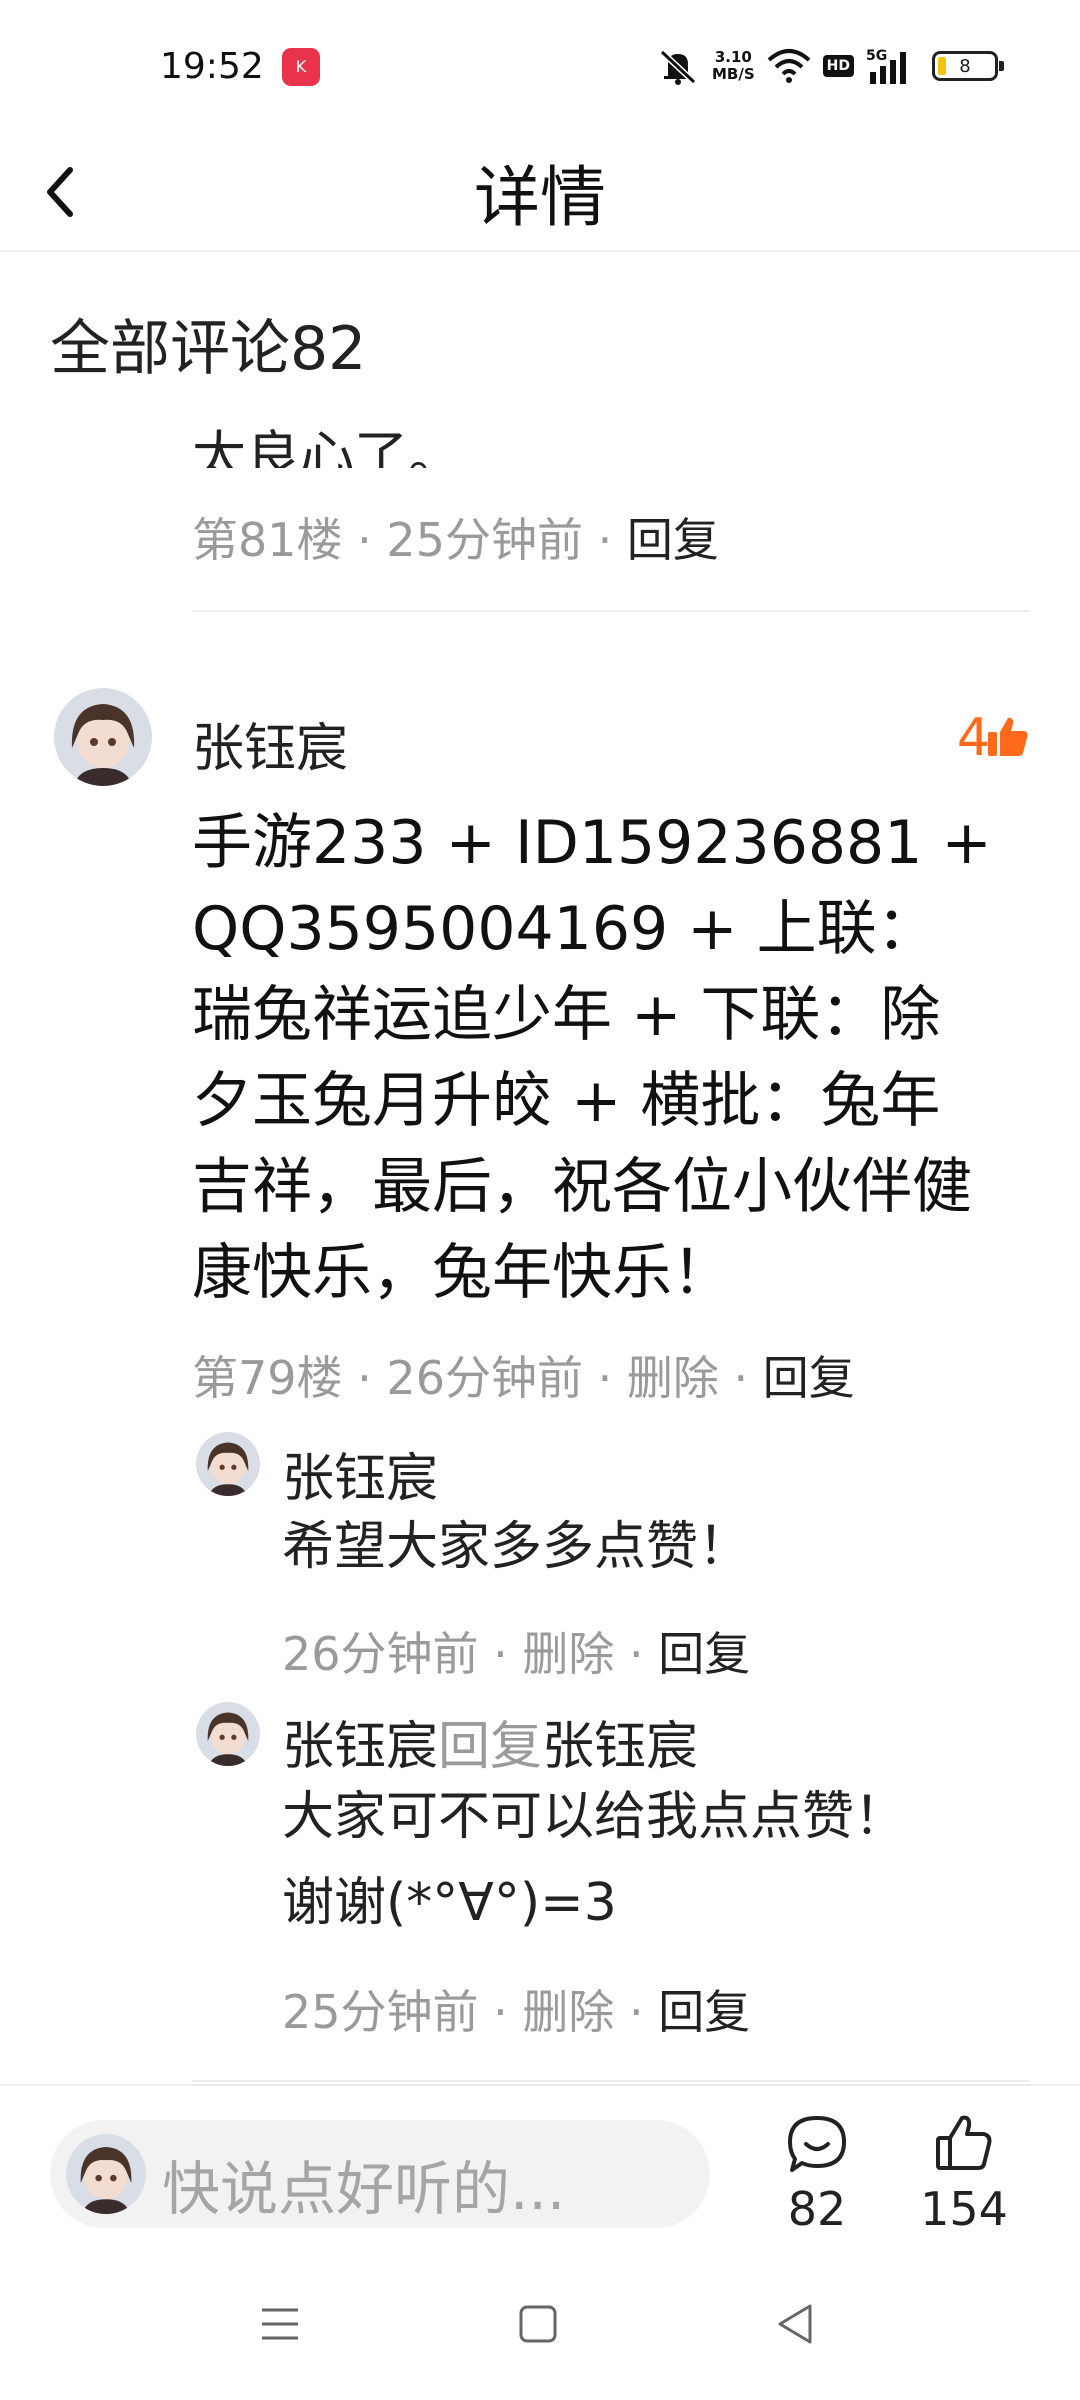  I want to click on home-square-icon, so click(538, 2324).